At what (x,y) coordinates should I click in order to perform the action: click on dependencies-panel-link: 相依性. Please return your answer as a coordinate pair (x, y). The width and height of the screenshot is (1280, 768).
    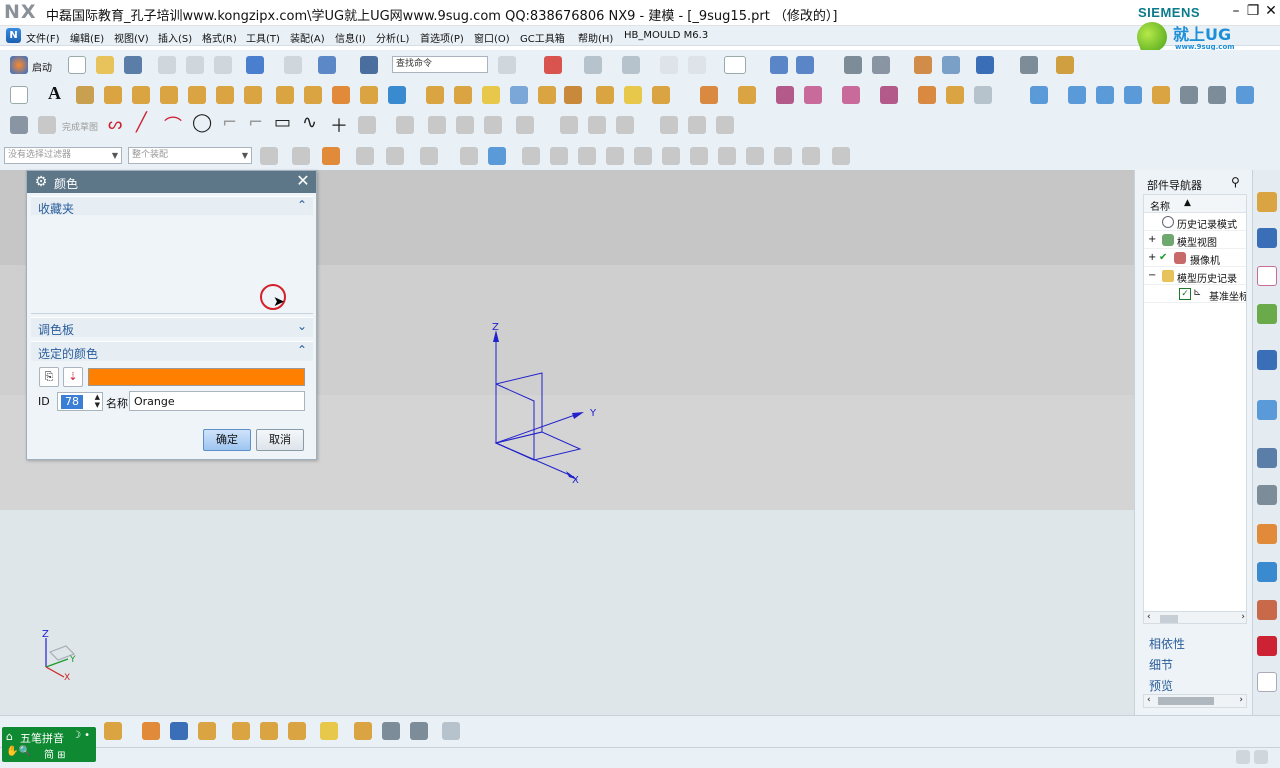
    Looking at the image, I should click on (1167, 643).